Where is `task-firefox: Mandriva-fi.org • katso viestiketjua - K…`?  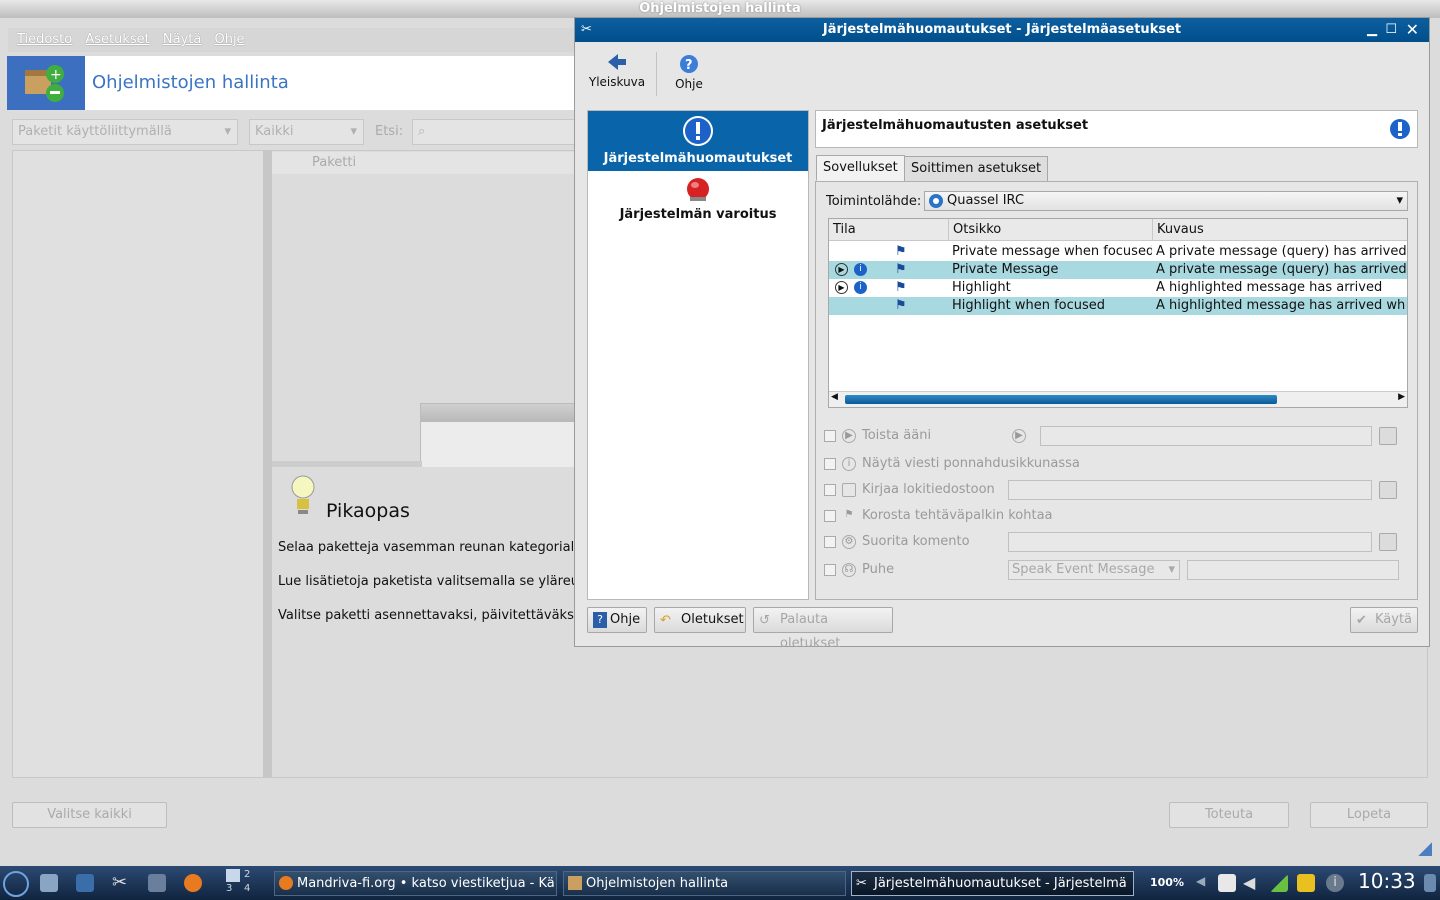
task-firefox: Mandriva-fi.org • katso viestiketjua - K… is located at coordinates (415, 883).